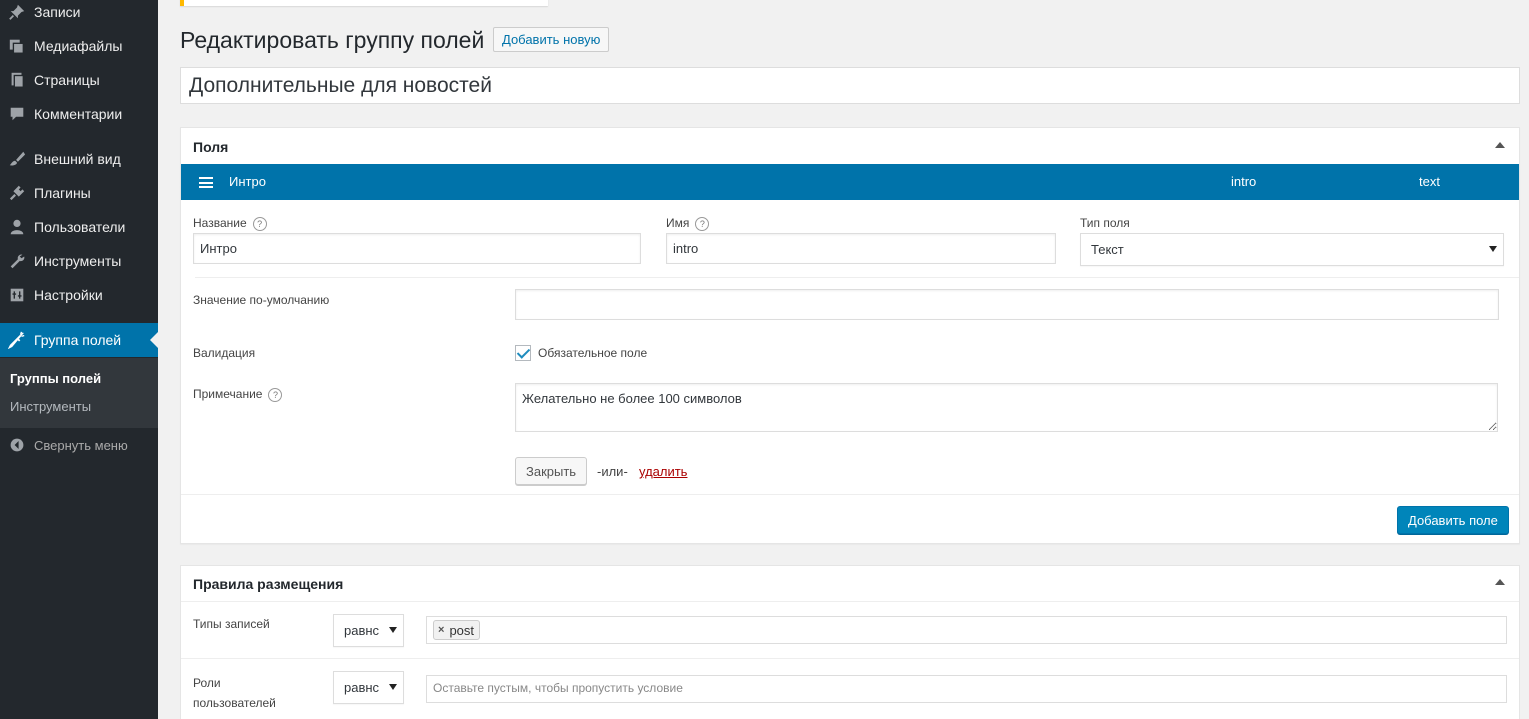 This screenshot has width=1529, height=719. What do you see at coordinates (1453, 520) in the screenshot?
I see `add-field-button: Добавить поле` at bounding box center [1453, 520].